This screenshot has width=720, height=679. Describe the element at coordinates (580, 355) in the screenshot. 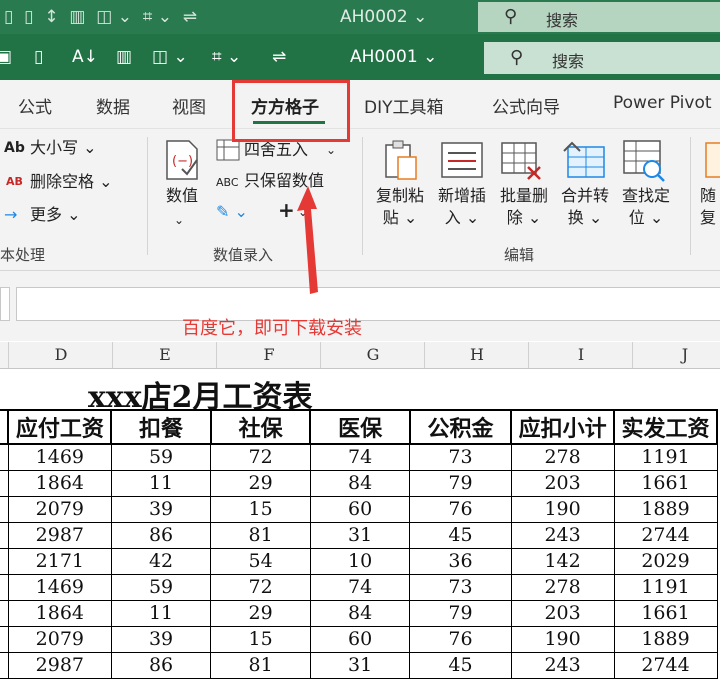

I see `column-header-i: I` at that location.